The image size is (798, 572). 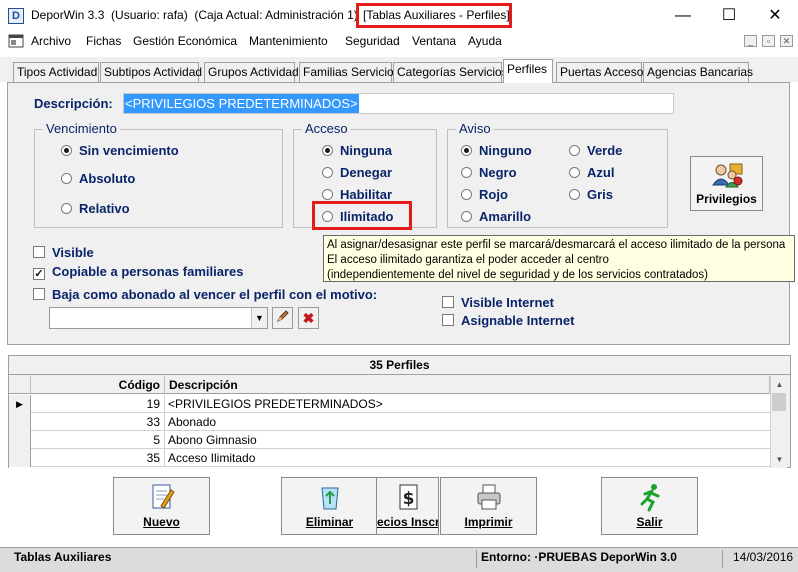 I want to click on radio-label: Relativo, so click(x=104, y=208).